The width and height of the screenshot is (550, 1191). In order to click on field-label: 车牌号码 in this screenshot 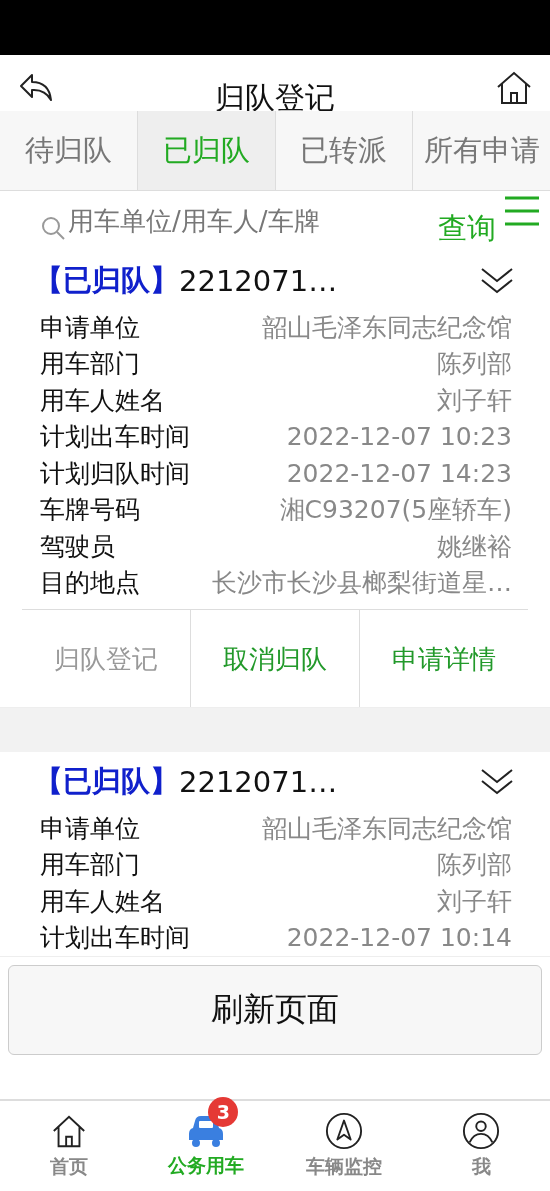, I will do `click(90, 510)`.